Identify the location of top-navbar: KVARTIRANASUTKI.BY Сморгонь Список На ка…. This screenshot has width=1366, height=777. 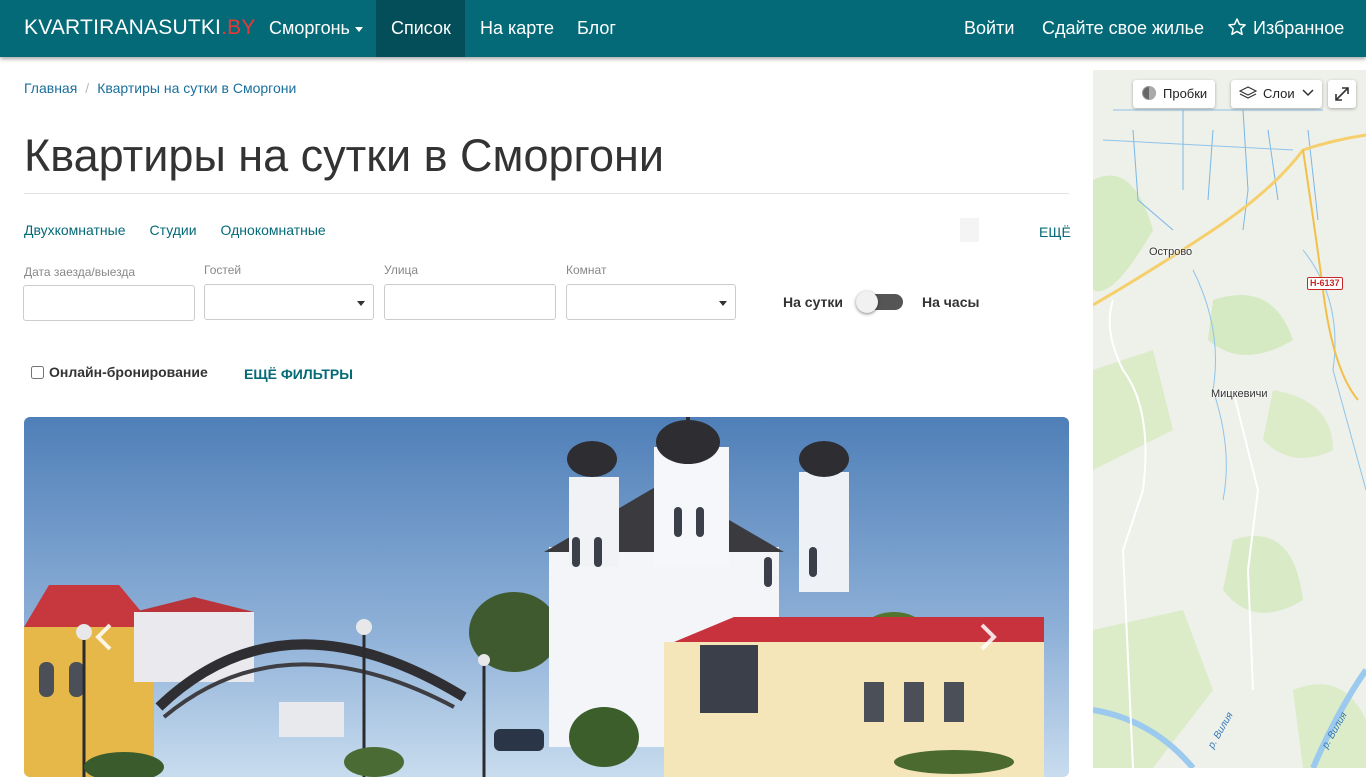
(683, 28).